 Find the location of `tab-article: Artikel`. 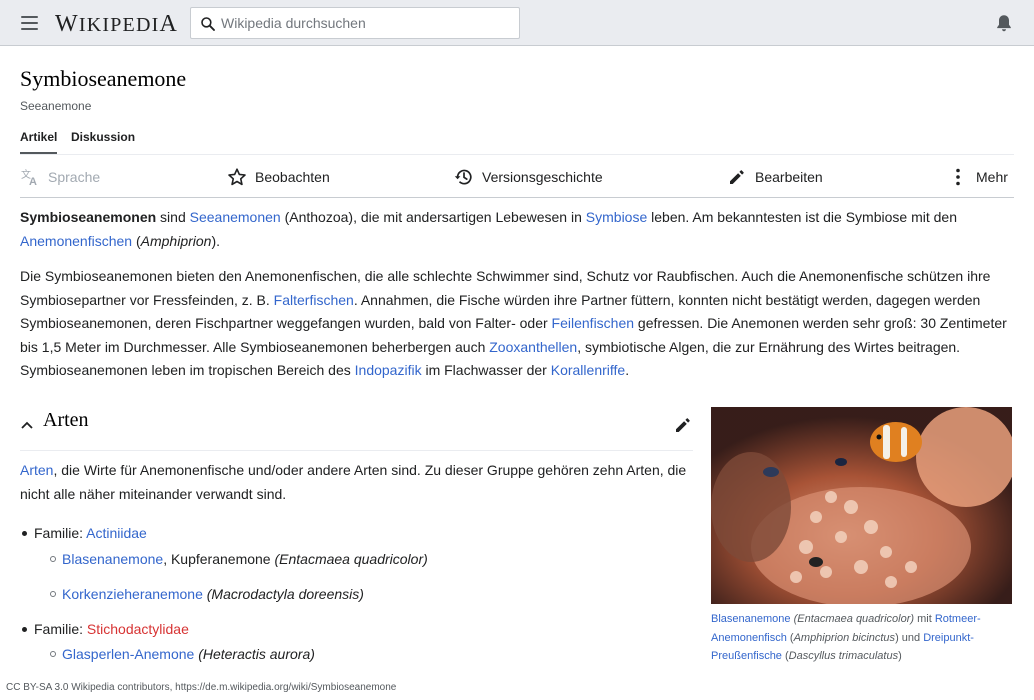

tab-article: Artikel is located at coordinates (39, 142).